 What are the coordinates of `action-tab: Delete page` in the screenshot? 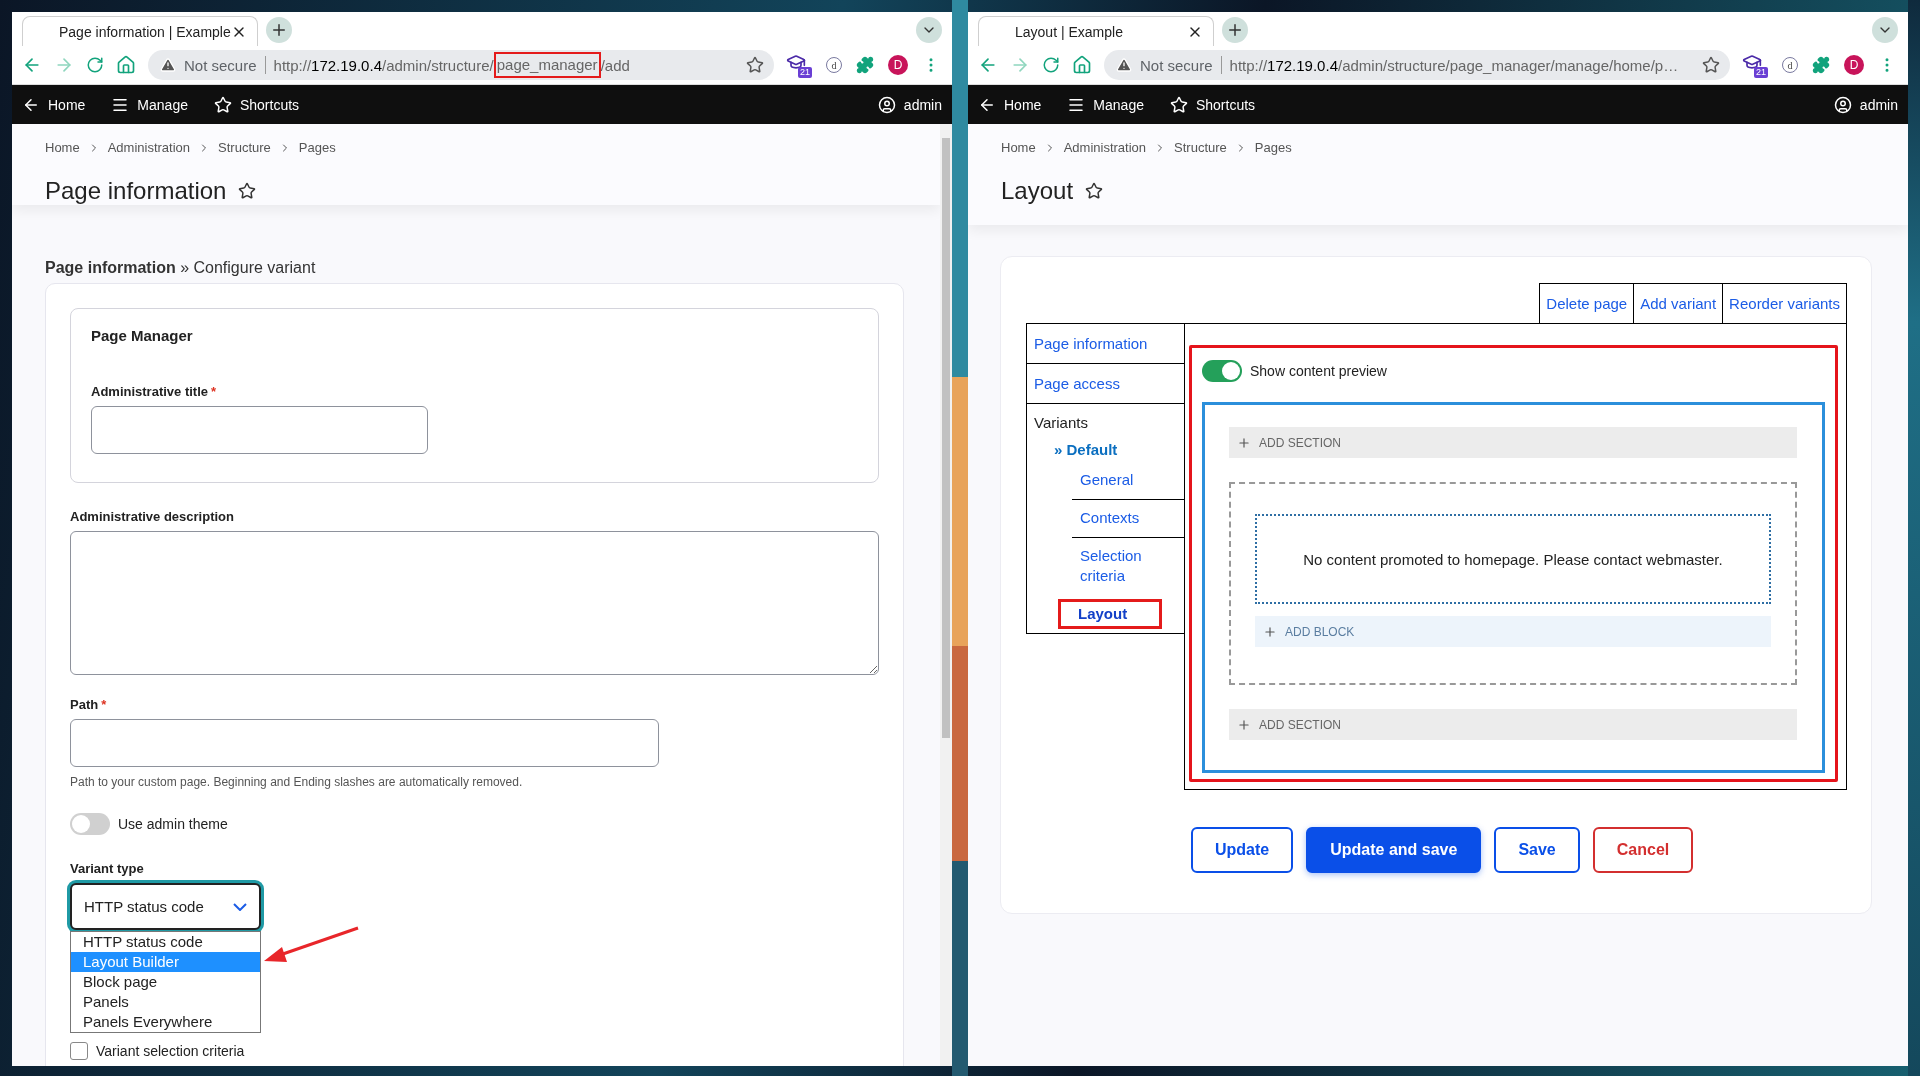 It's located at (1587, 303).